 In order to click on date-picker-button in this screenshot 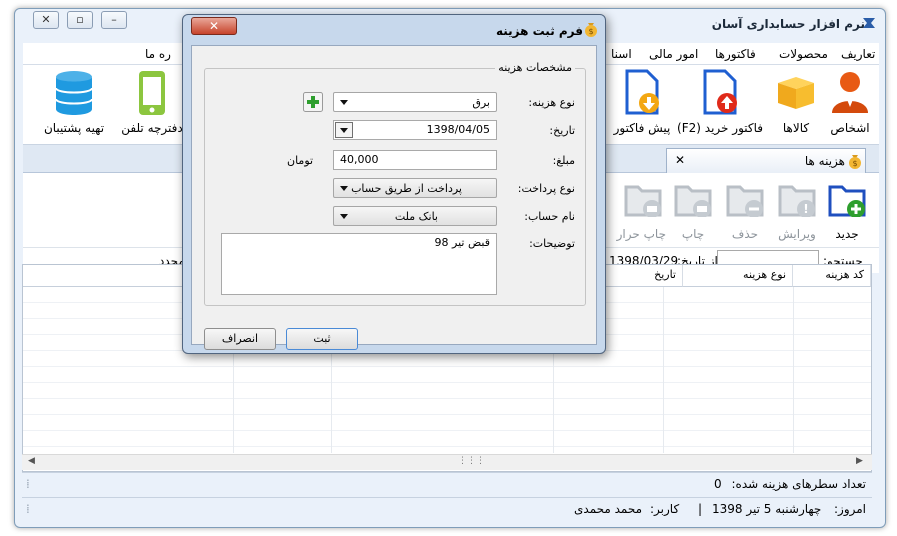, I will do `click(344, 130)`.